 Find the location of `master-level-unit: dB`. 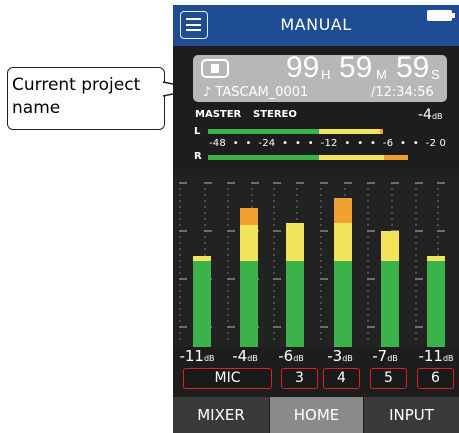

master-level-unit: dB is located at coordinates (437, 116).